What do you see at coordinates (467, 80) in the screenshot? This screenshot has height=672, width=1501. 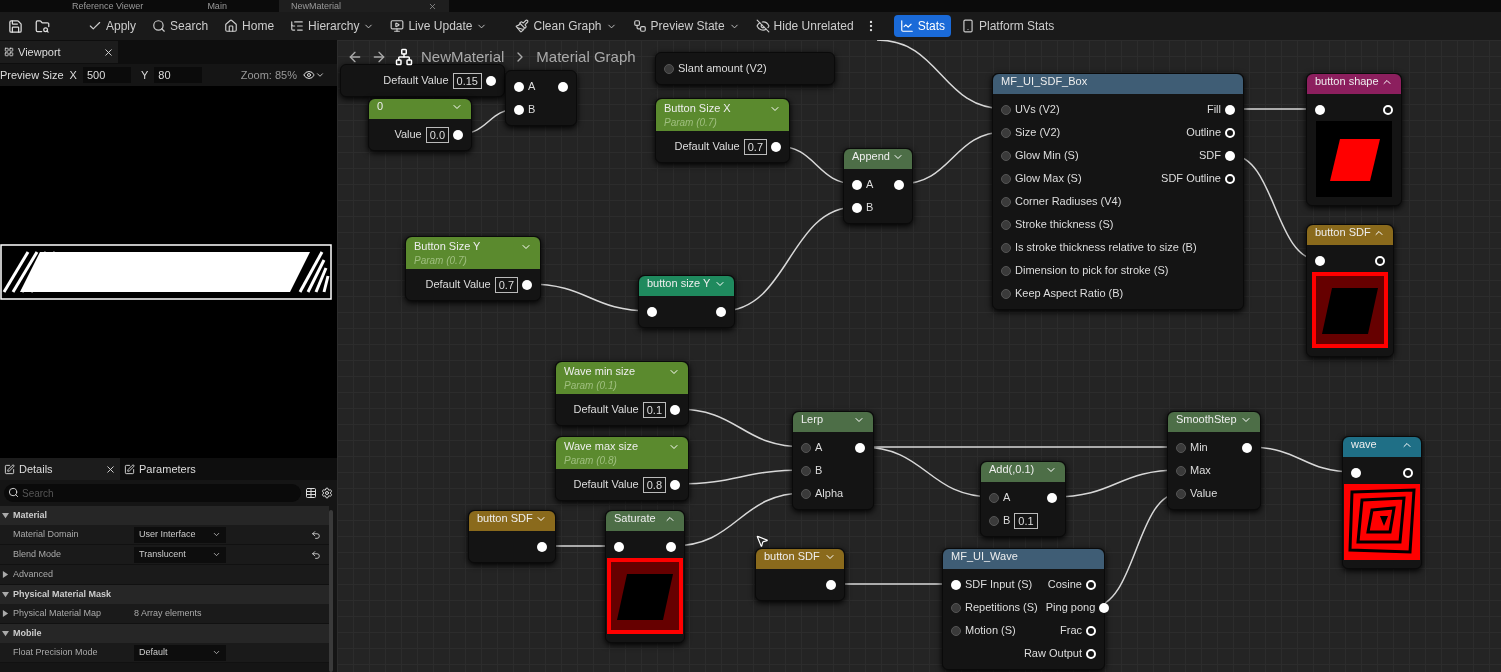 I see `value-field: 0.15` at bounding box center [467, 80].